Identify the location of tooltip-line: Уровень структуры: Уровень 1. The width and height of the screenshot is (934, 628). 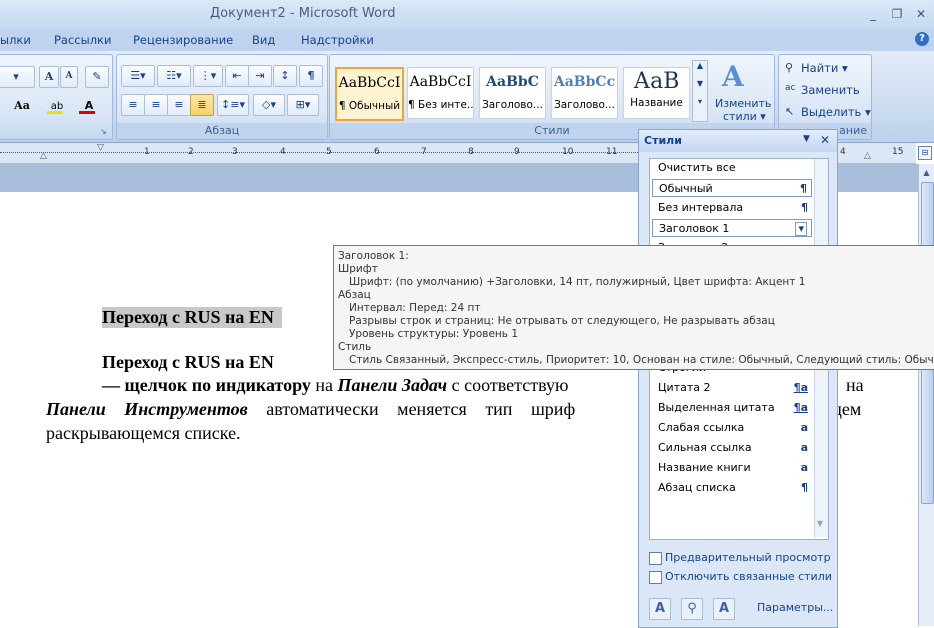
(434, 334).